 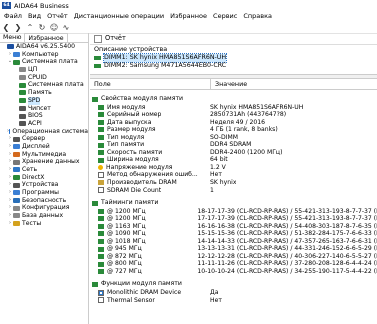 I want to click on tree-item: › Устройства, so click(x=44, y=185).